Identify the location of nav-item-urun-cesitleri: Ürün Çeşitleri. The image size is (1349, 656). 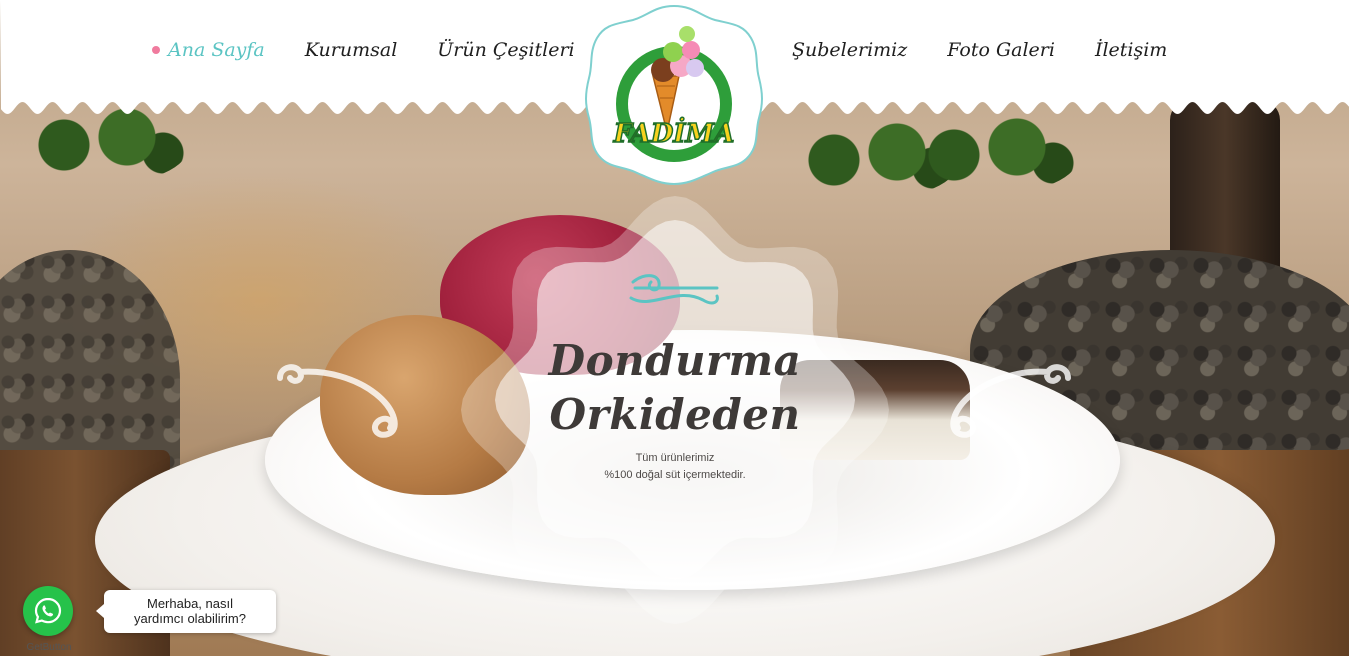
(505, 50).